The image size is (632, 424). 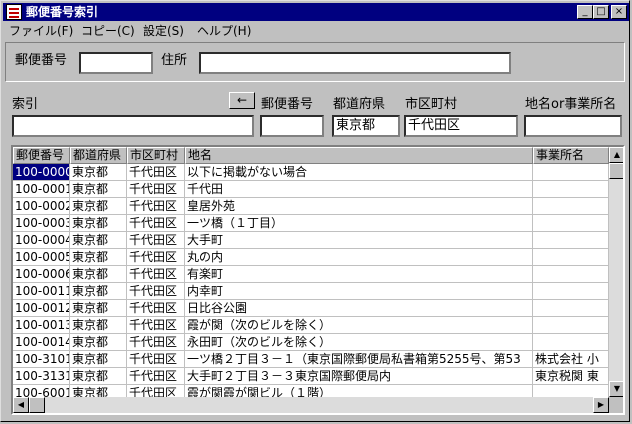 What do you see at coordinates (616, 389) in the screenshot?
I see `scroll-down-button: ▼` at bounding box center [616, 389].